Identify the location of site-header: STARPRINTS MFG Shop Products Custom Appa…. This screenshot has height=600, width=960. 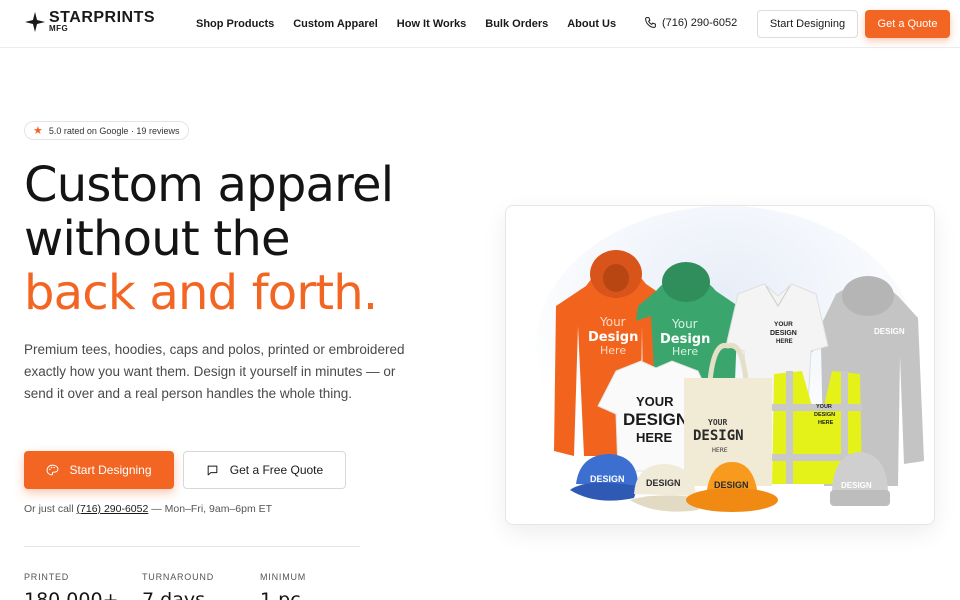
(480, 24).